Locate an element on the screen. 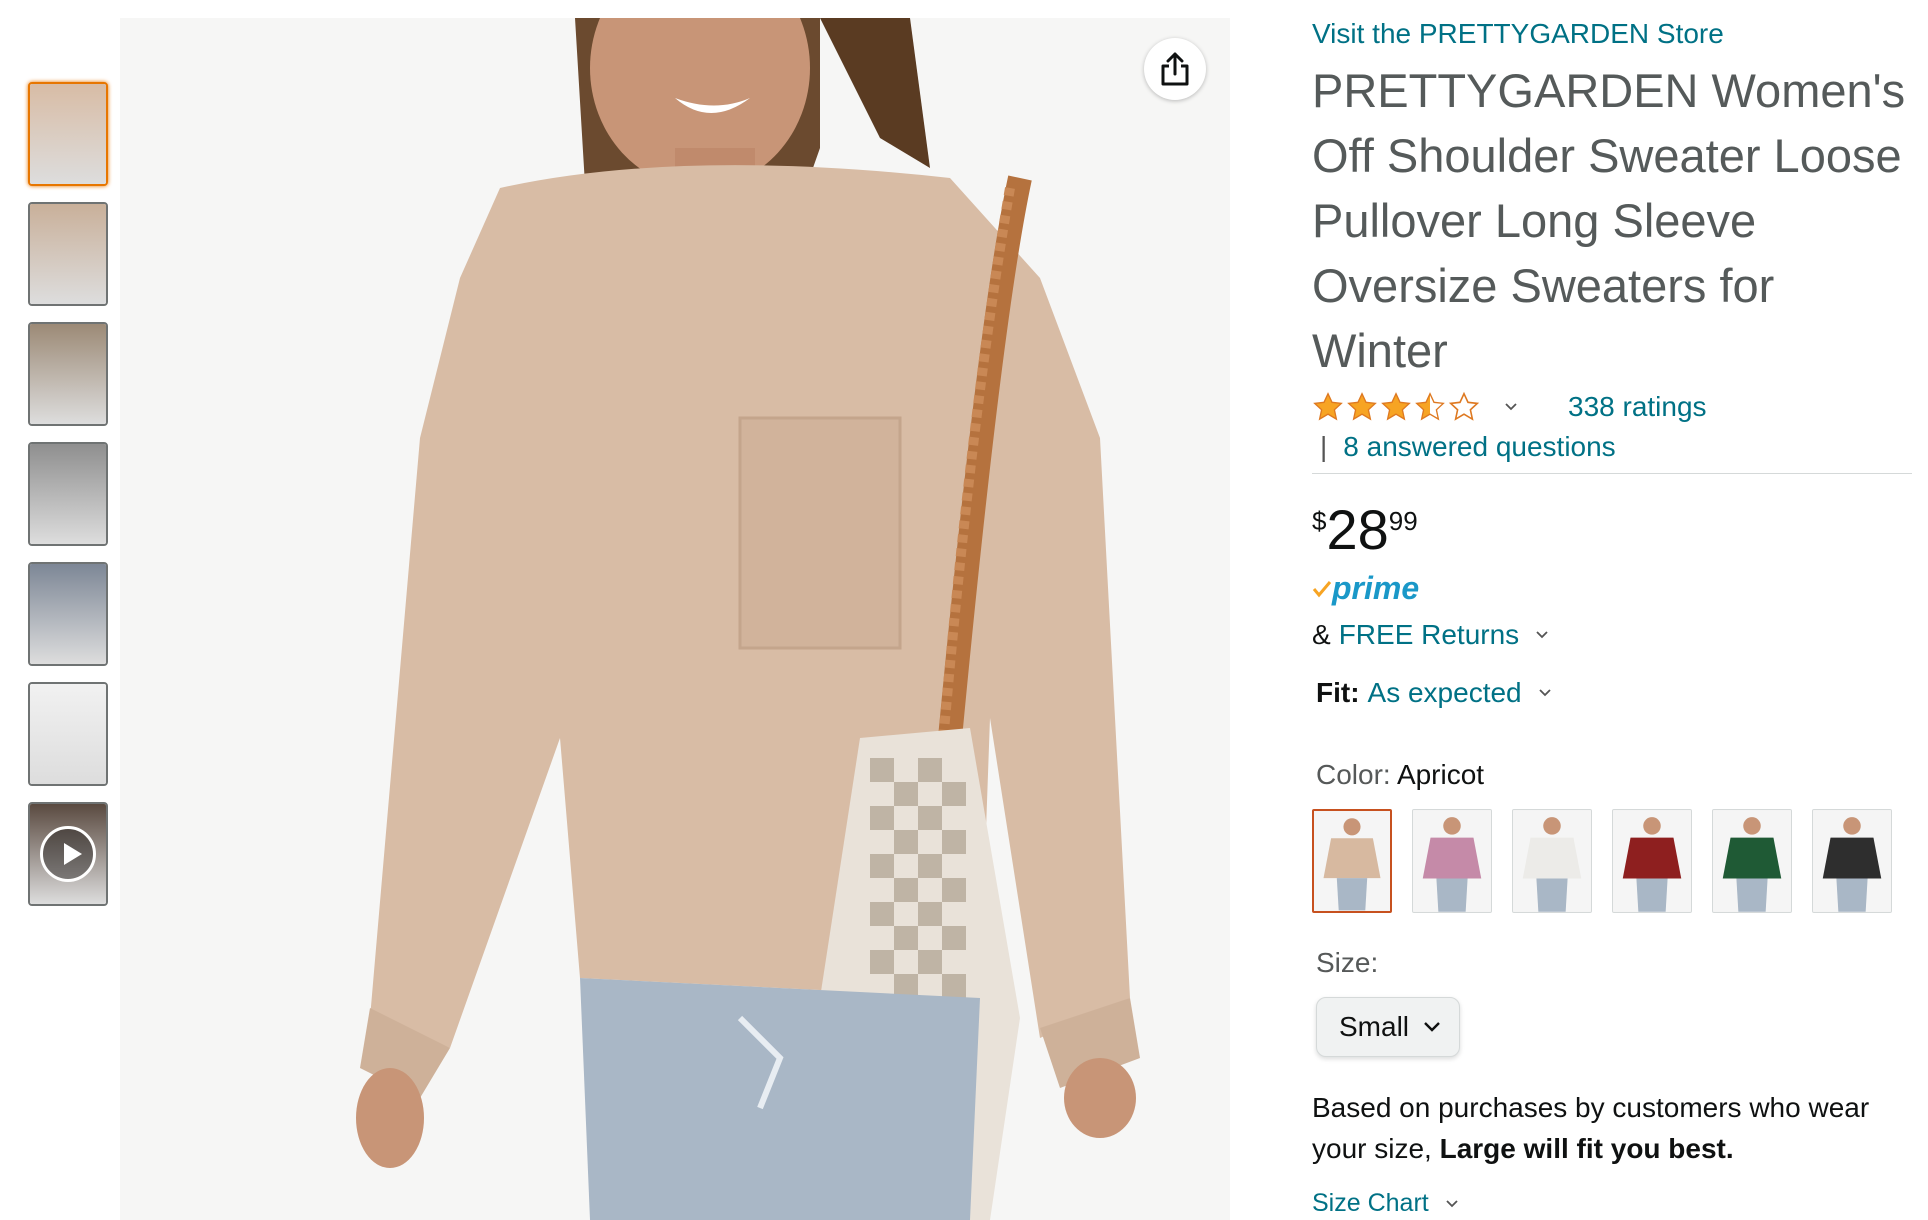 The image size is (1928, 1220). color-swatch-black is located at coordinates (1852, 861).